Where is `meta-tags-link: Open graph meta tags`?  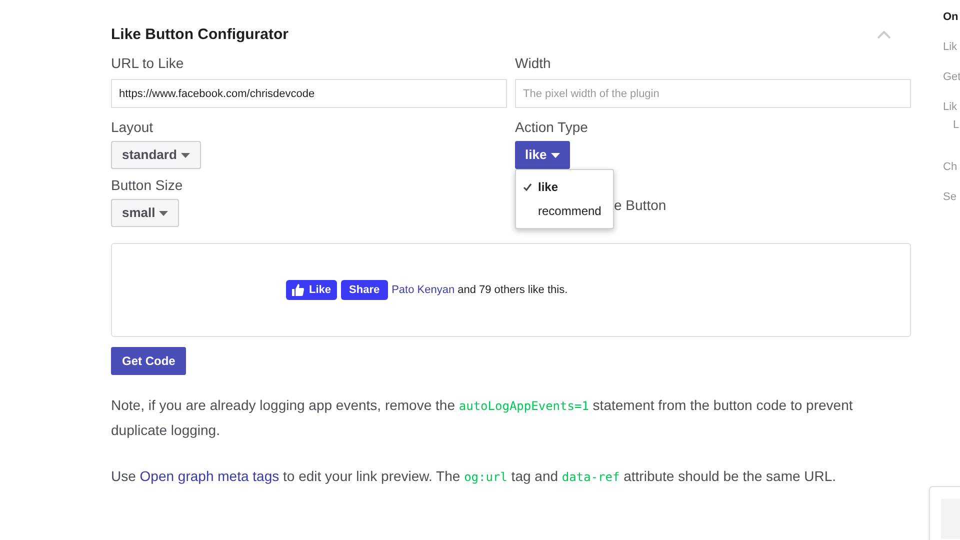 meta-tags-link: Open graph meta tags is located at coordinates (210, 476).